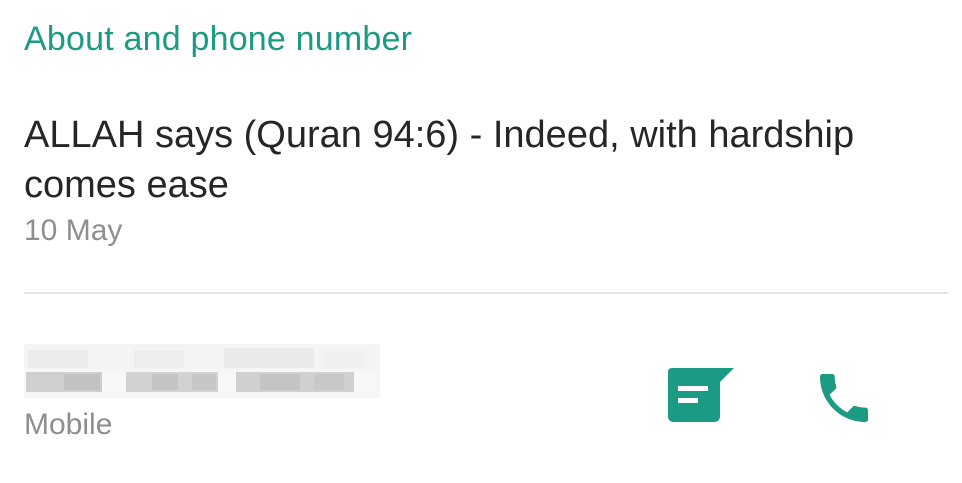 The width and height of the screenshot is (962, 483). I want to click on phone-icon, so click(844, 398).